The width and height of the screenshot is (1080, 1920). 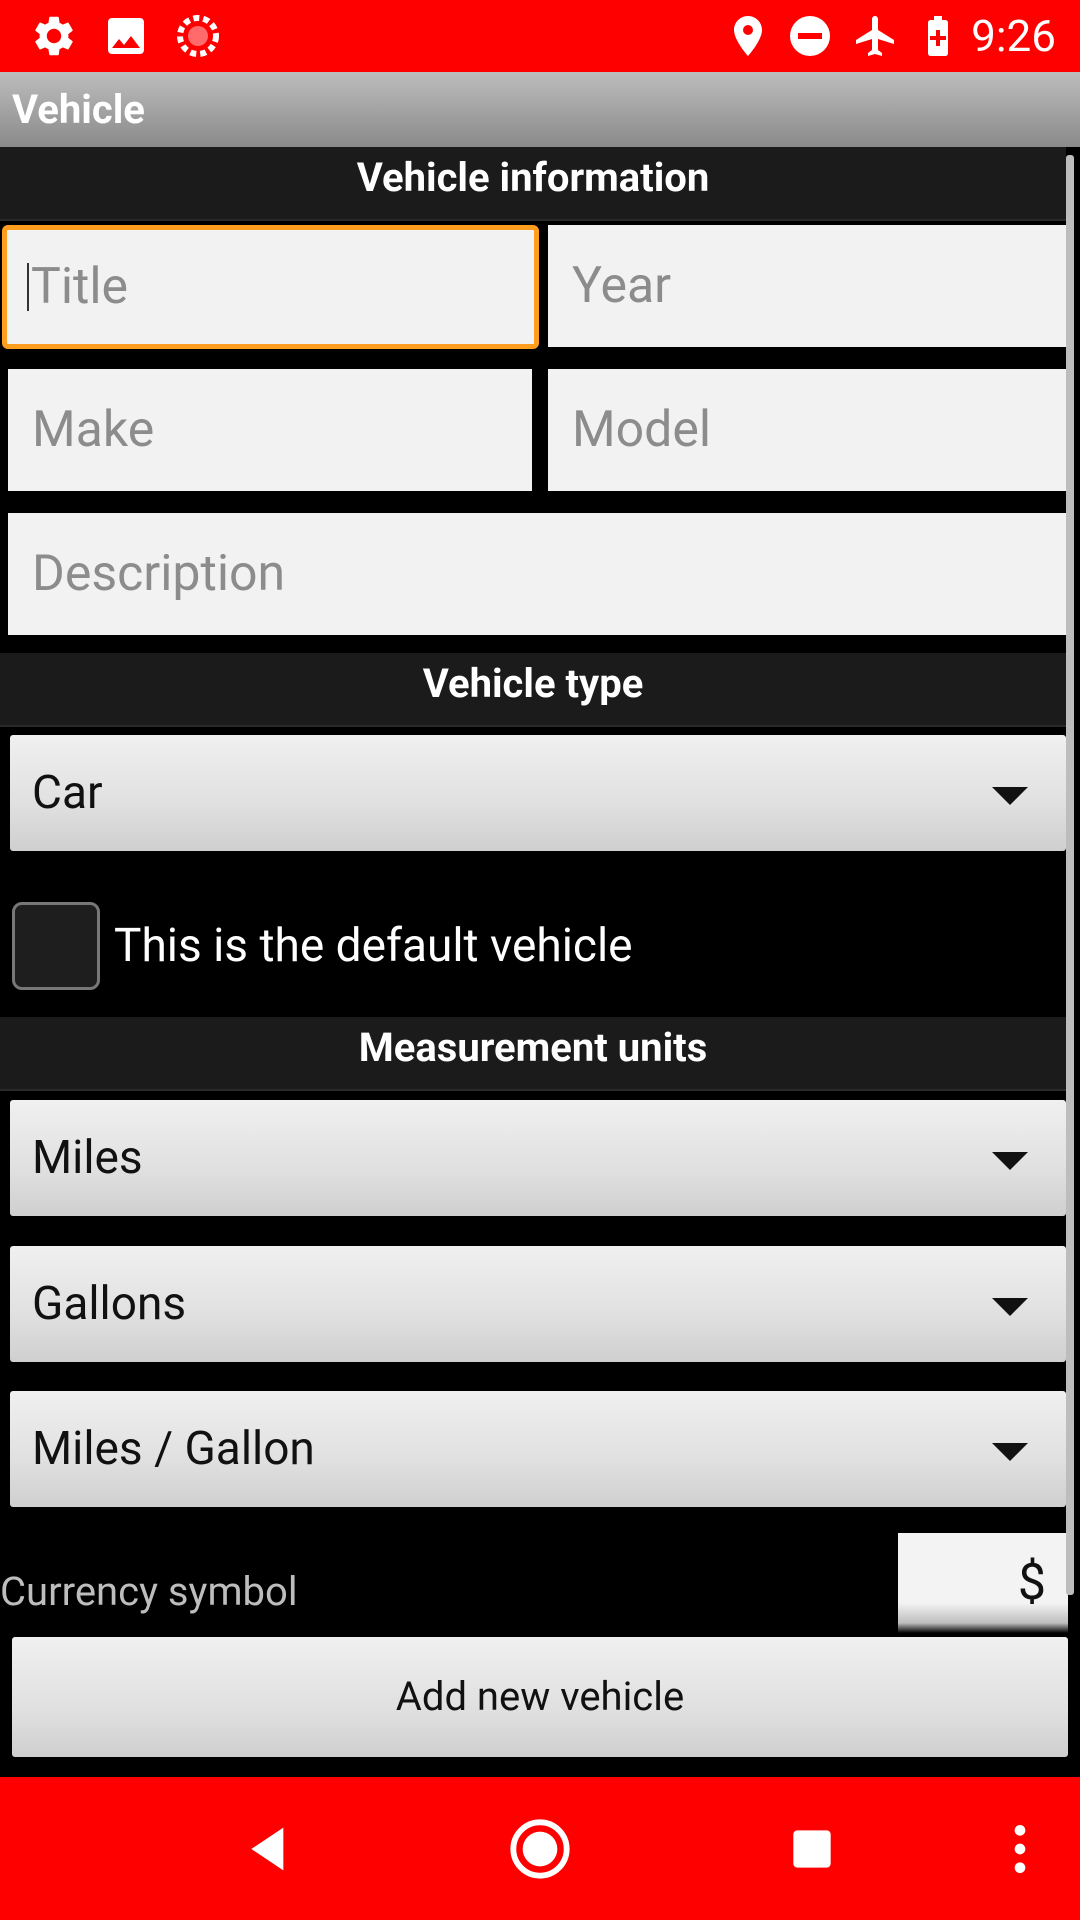 What do you see at coordinates (173, 1449) in the screenshot?
I see `economy-unit-selected: Miles / Gallon` at bounding box center [173, 1449].